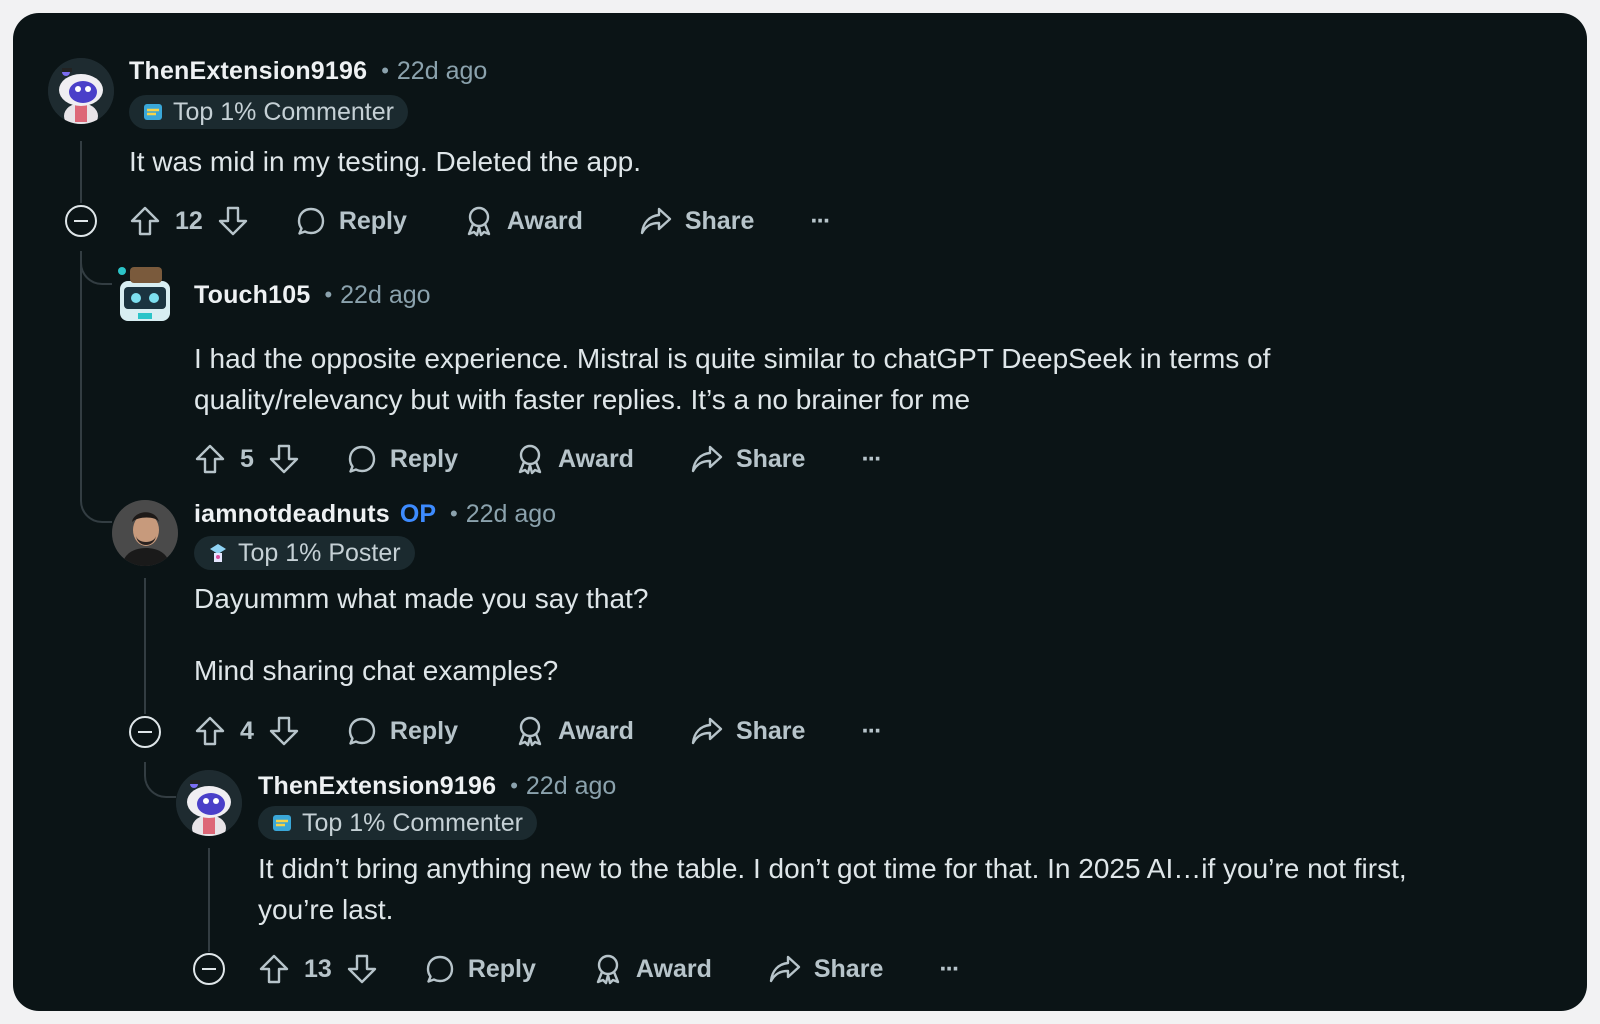  Describe the element at coordinates (292, 514) in the screenshot. I see `username: iamnotdeadnuts` at that location.